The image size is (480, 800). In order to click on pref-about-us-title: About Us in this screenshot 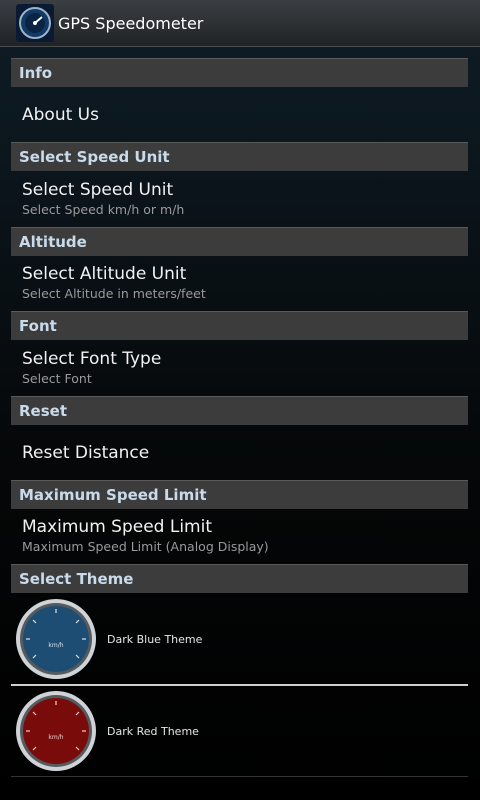, I will do `click(60, 115)`.